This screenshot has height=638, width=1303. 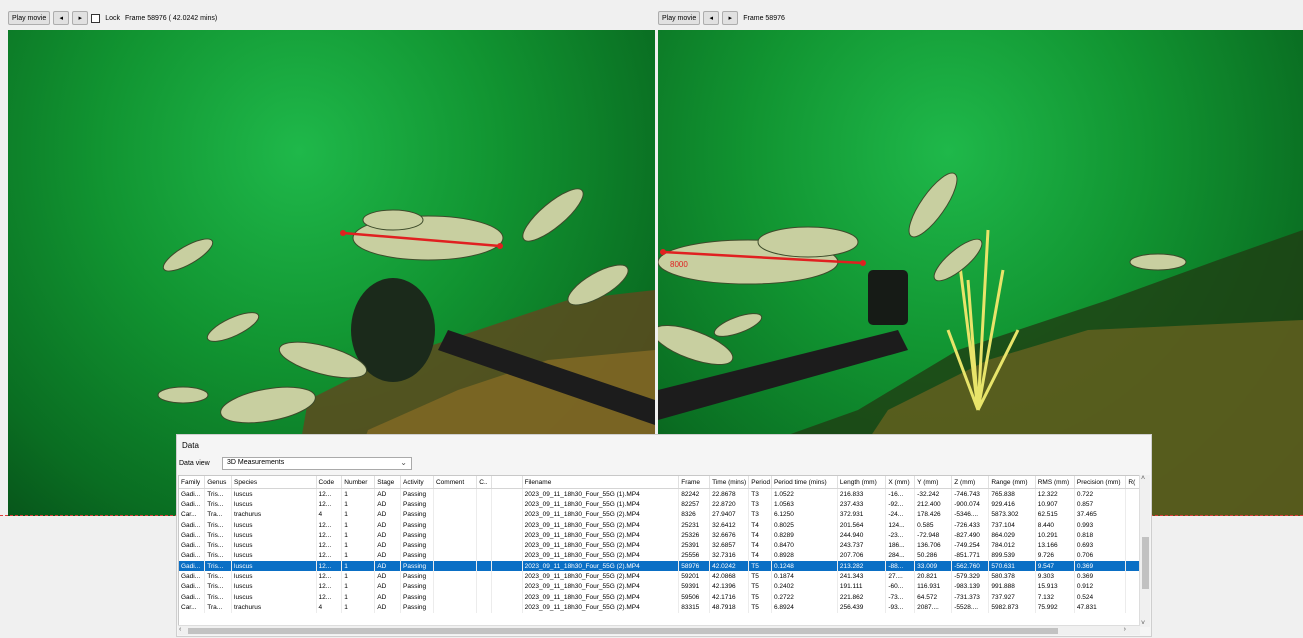 What do you see at coordinates (711, 18) in the screenshot?
I see `right-prev-frame-button: ◂` at bounding box center [711, 18].